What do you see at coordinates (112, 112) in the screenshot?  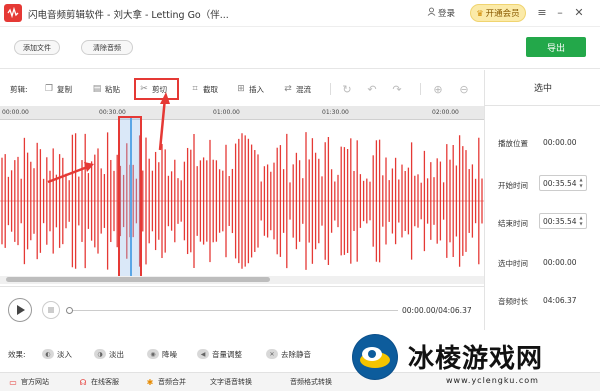 I see `ruler-tick: 00:30.00` at bounding box center [112, 112].